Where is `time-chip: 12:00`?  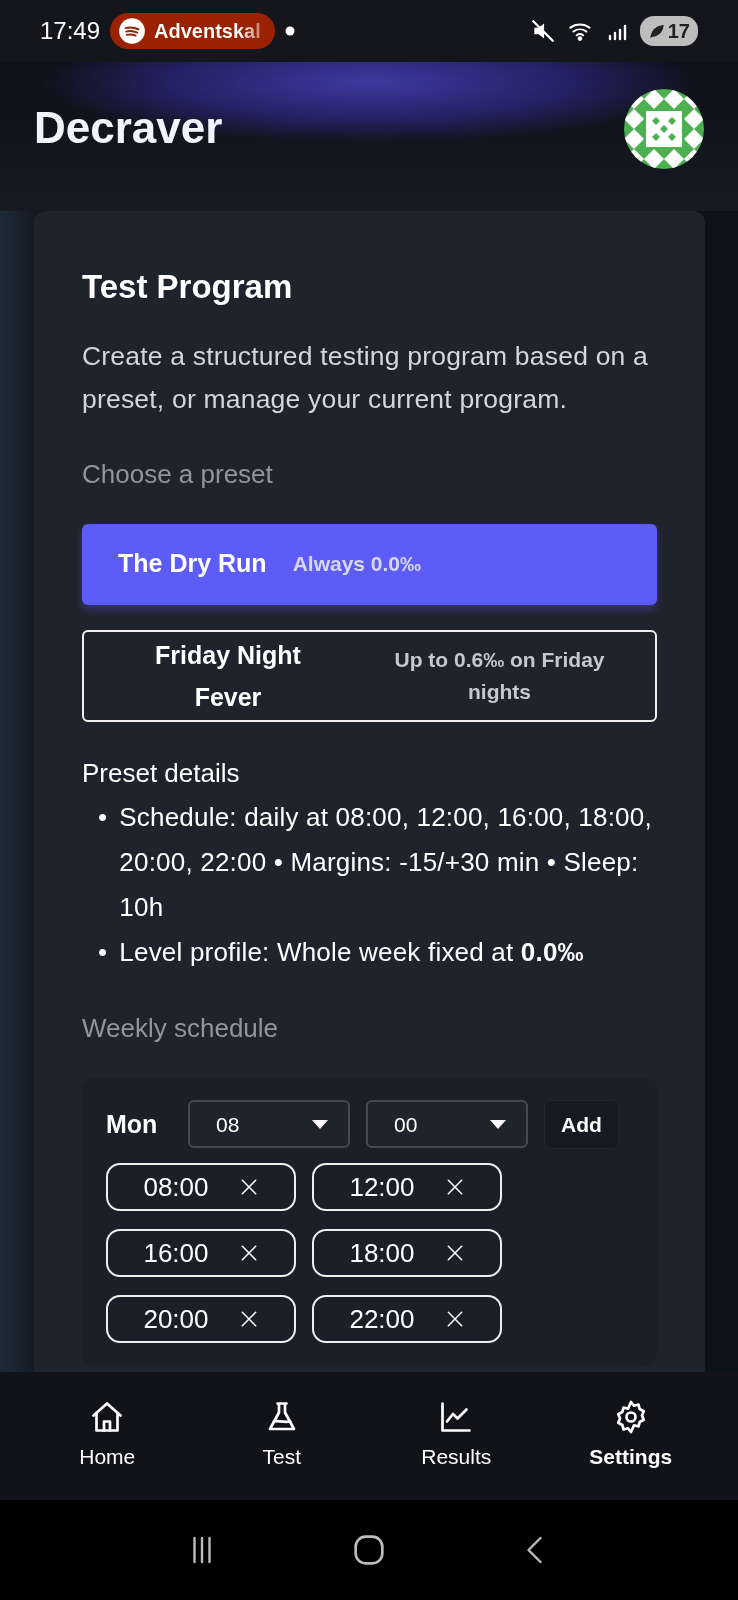 time-chip: 12:00 is located at coordinates (407, 1187).